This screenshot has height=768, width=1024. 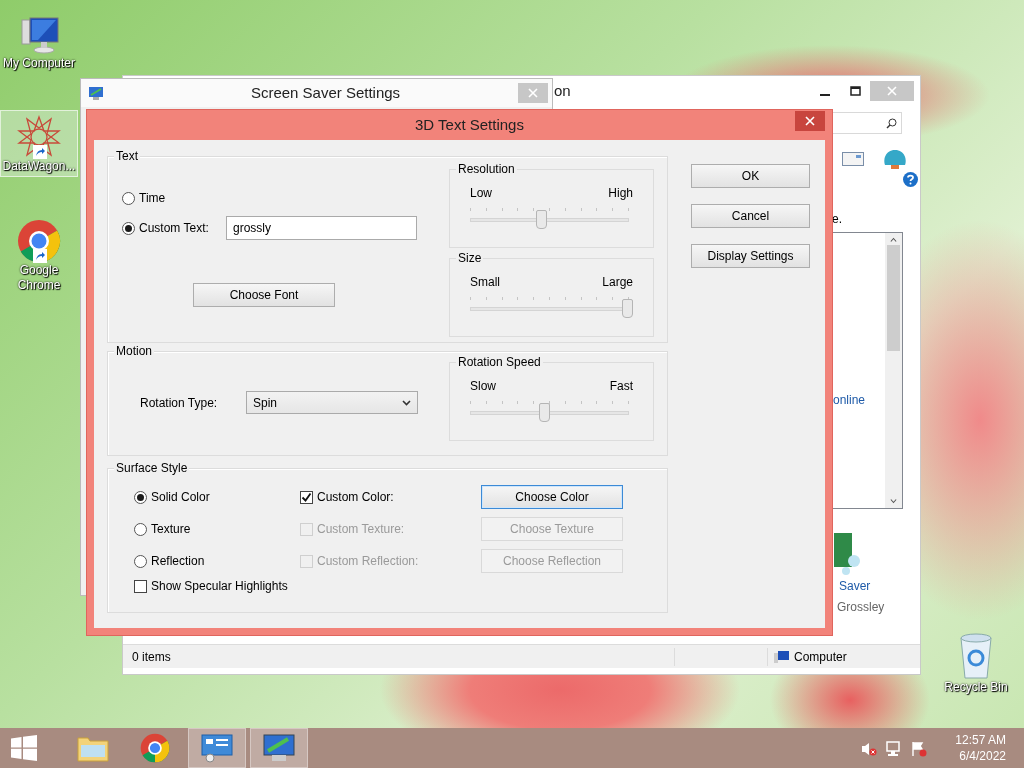 I want to click on choose-font-button: Choose Font, so click(x=264, y=295).